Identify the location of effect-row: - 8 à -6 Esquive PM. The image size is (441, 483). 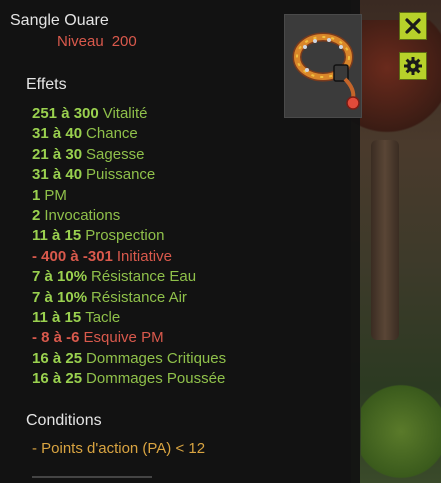
(129, 338).